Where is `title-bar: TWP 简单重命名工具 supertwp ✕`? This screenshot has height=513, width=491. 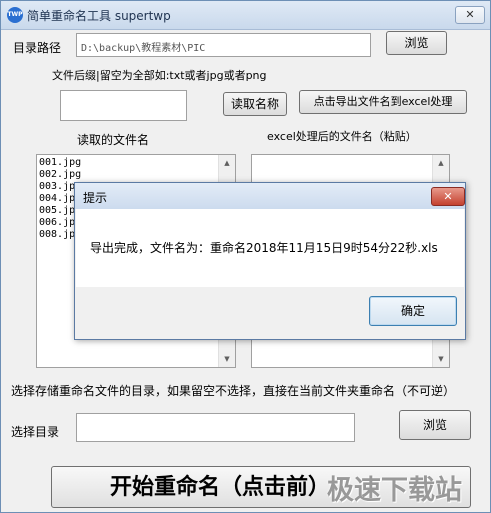
title-bar: TWP 简单重命名工具 supertwp ✕ is located at coordinates (245, 15).